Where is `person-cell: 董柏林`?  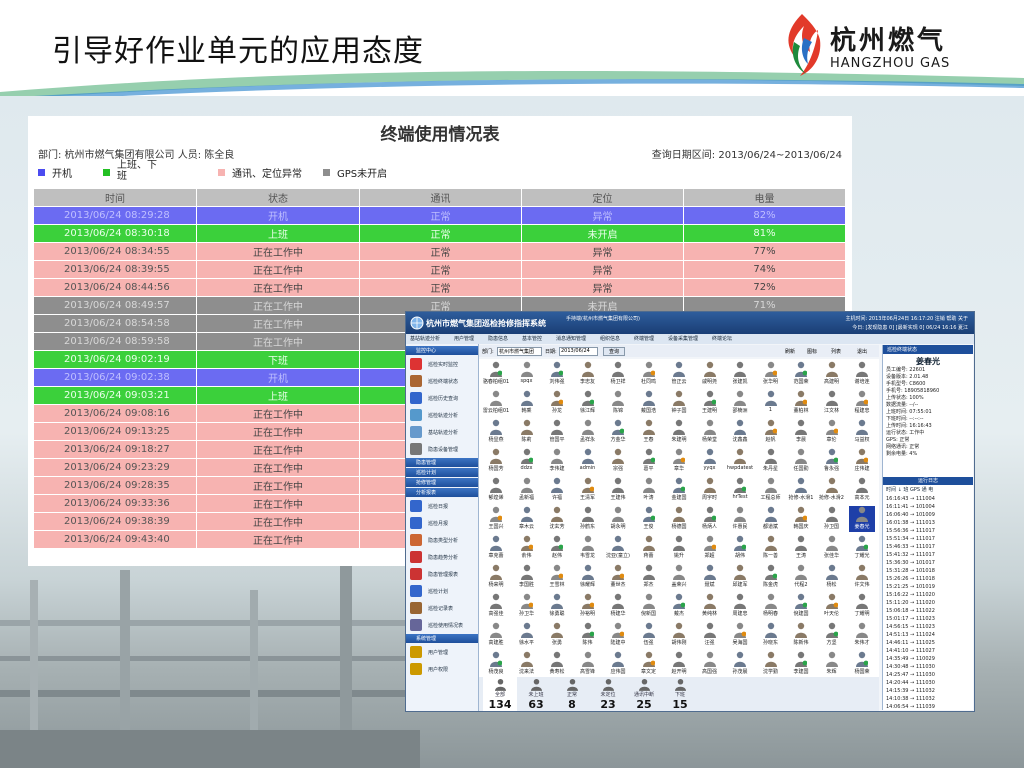 person-cell: 董柏林 is located at coordinates (801, 403).